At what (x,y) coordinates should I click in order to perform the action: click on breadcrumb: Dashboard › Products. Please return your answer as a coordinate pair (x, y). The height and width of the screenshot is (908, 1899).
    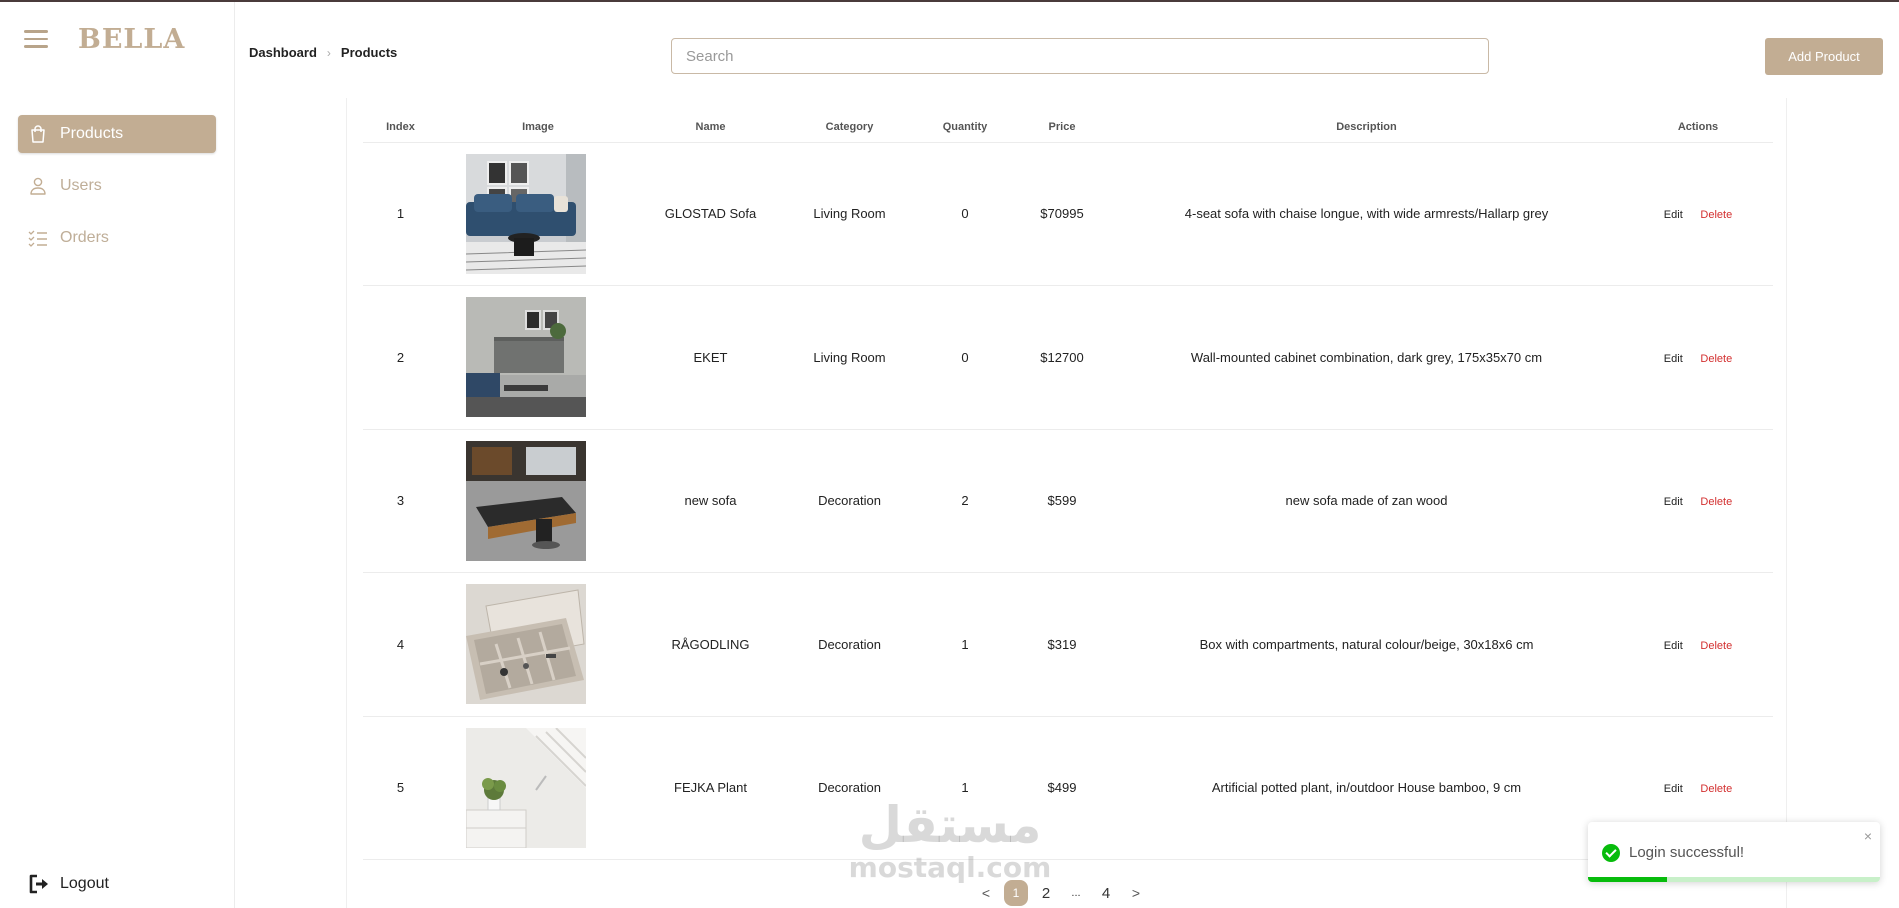
    Looking at the image, I should click on (323, 52).